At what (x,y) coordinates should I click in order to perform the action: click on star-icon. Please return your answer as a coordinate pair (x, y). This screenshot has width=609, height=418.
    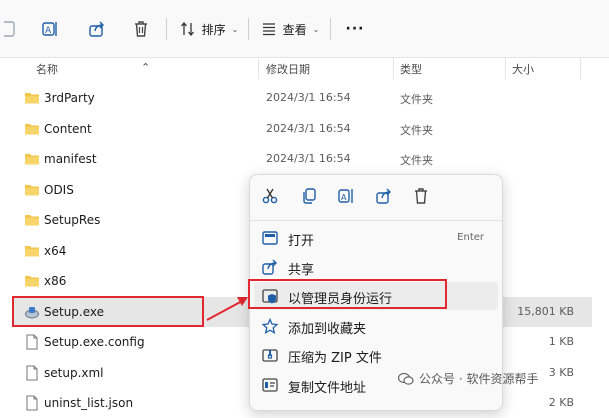
    Looking at the image, I should click on (270, 326).